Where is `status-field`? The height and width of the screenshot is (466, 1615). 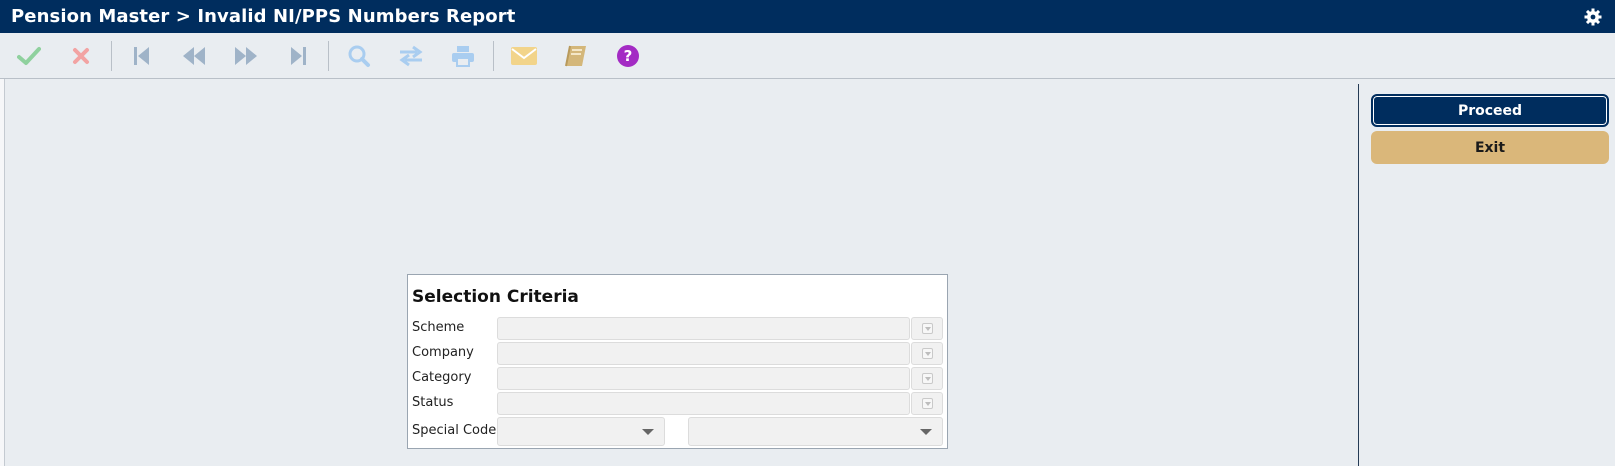
status-field is located at coordinates (703, 403).